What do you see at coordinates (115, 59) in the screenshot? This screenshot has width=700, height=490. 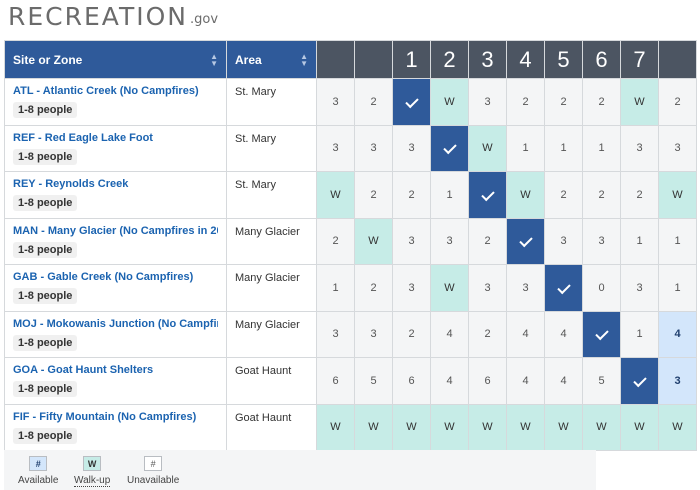 I see `site-column-header: Site or Zone ▲ ▼` at bounding box center [115, 59].